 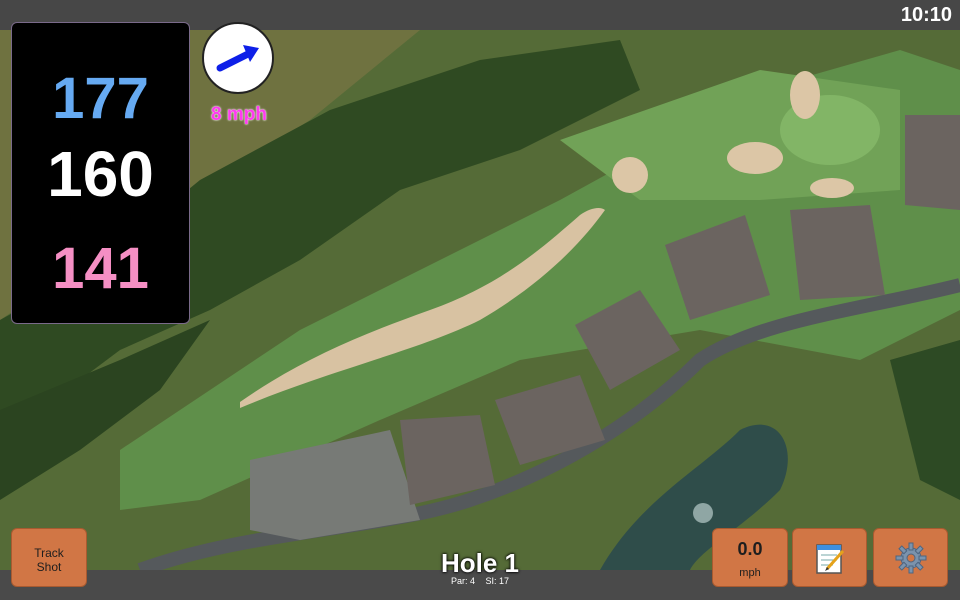 I want to click on speed-value: 0.0, so click(x=750, y=549).